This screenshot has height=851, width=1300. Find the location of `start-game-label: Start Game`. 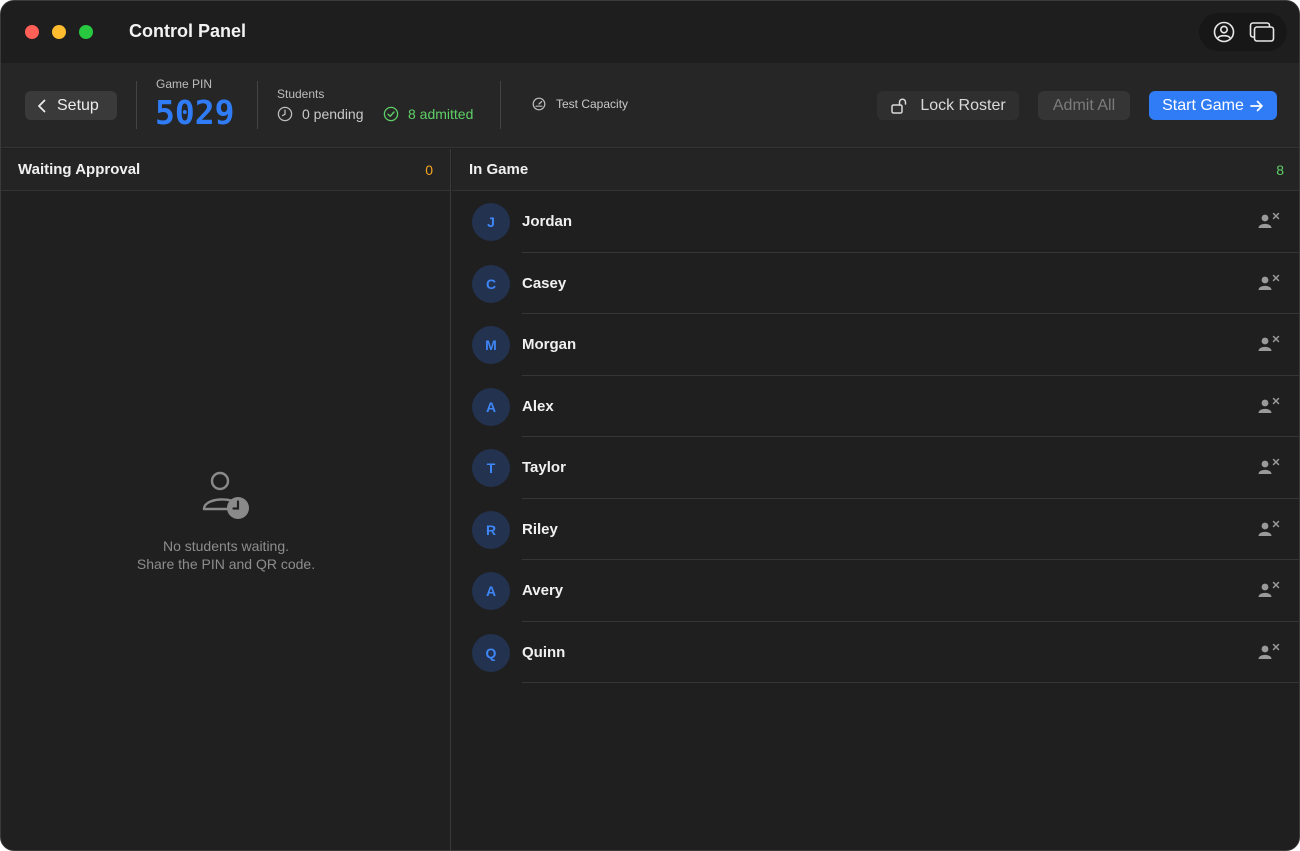

start-game-label: Start Game is located at coordinates (1203, 105).